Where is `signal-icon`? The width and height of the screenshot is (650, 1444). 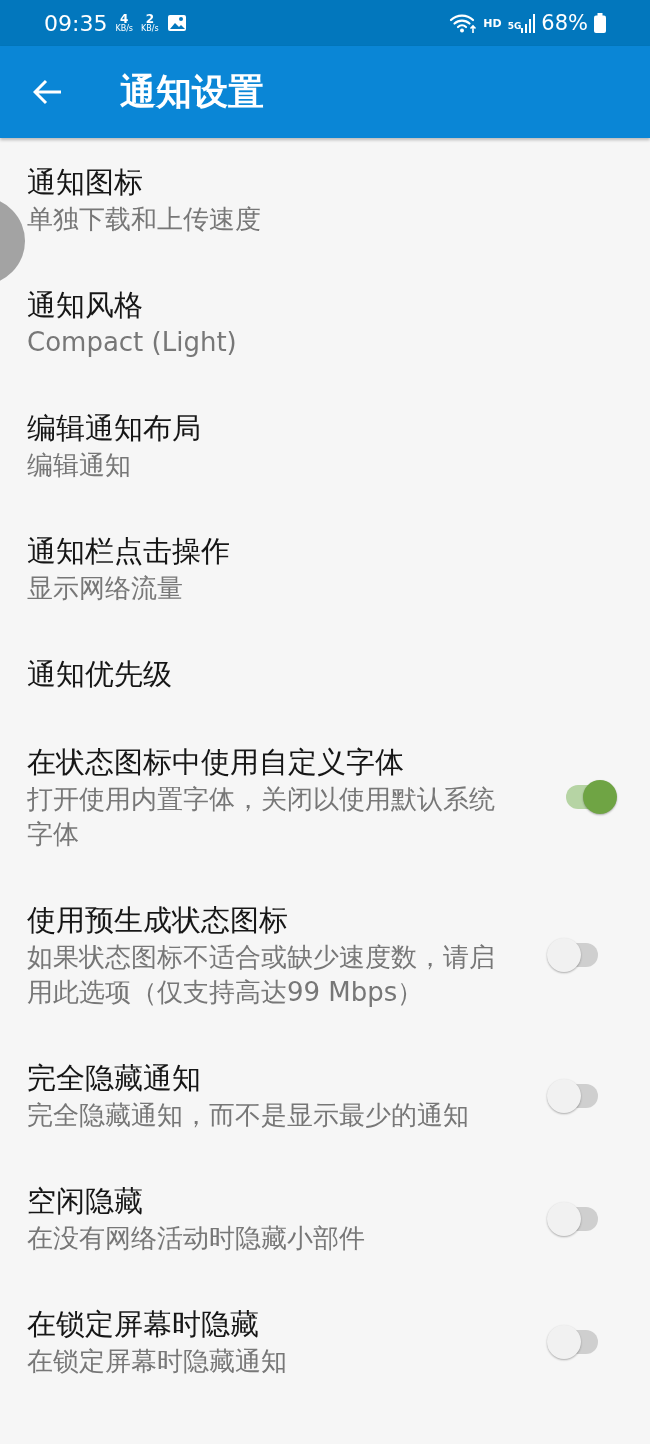 signal-icon is located at coordinates (528, 23).